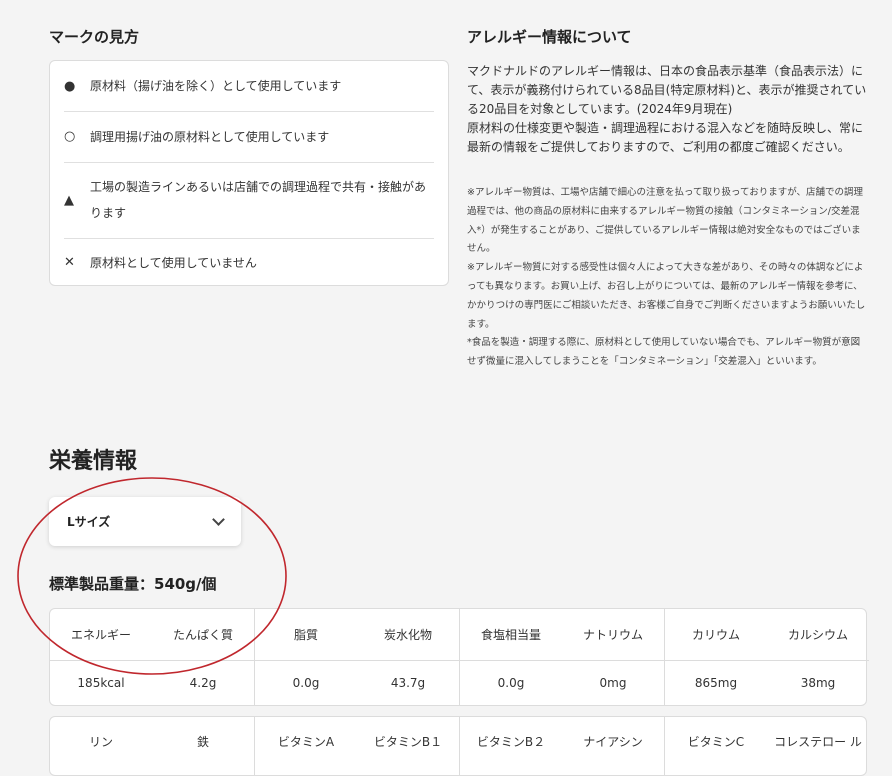 This screenshot has height=776, width=892. Describe the element at coordinates (173, 262) in the screenshot. I see `legend-label: 原材料として使用していません` at that location.